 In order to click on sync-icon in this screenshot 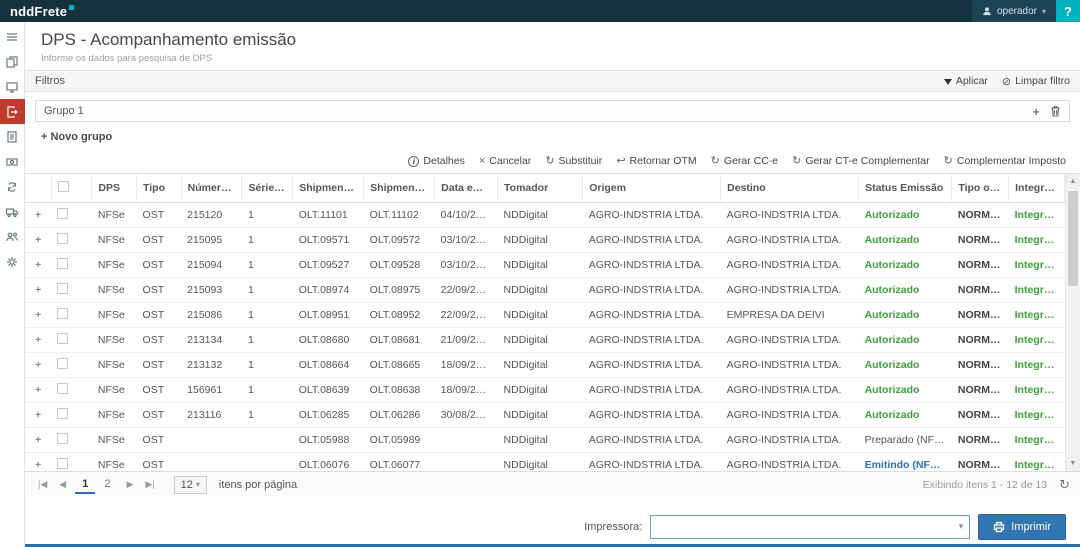, I will do `click(12, 186)`.